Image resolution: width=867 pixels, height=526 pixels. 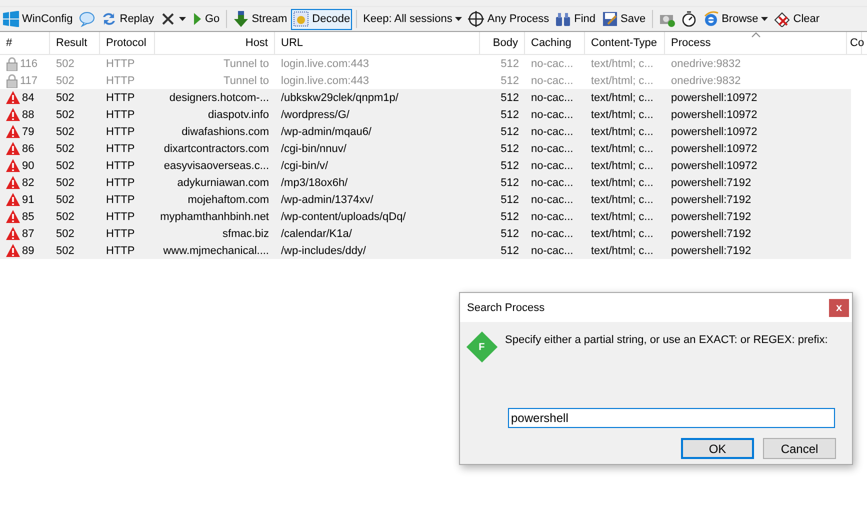 I want to click on column-header: Caching, so click(x=555, y=43).